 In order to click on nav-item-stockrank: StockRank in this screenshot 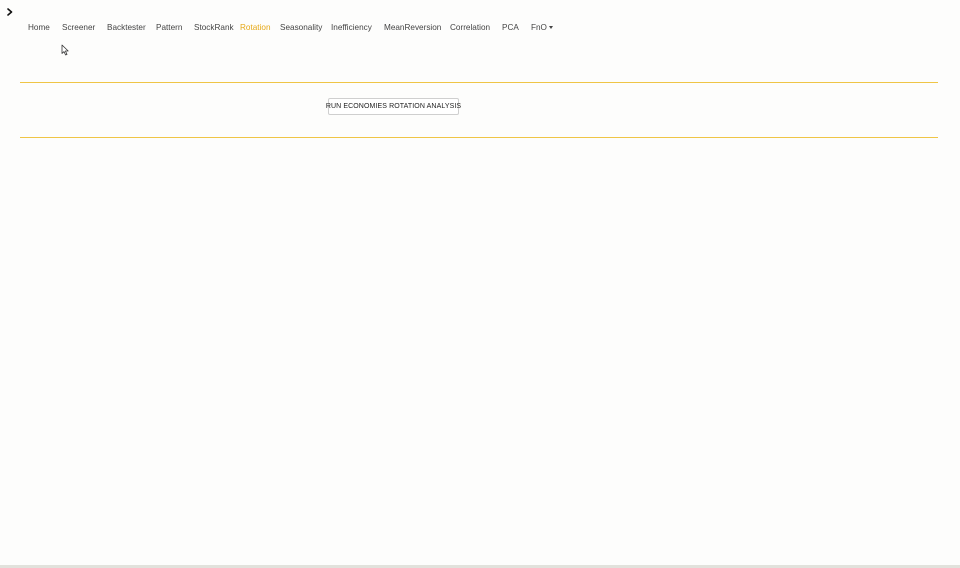, I will do `click(214, 28)`.